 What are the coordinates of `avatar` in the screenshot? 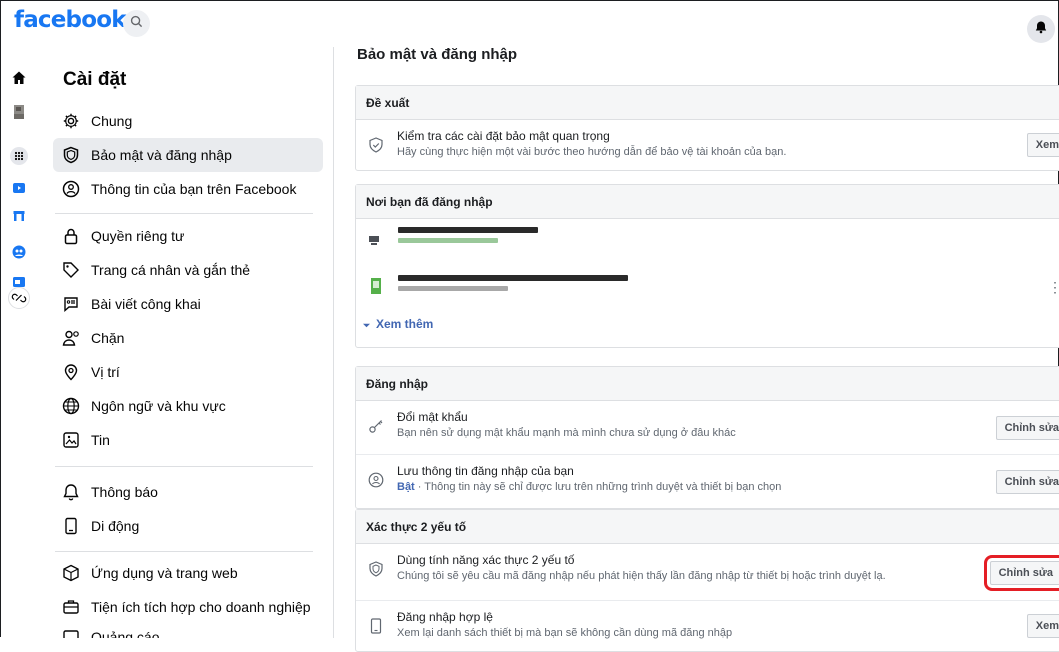 It's located at (19, 112).